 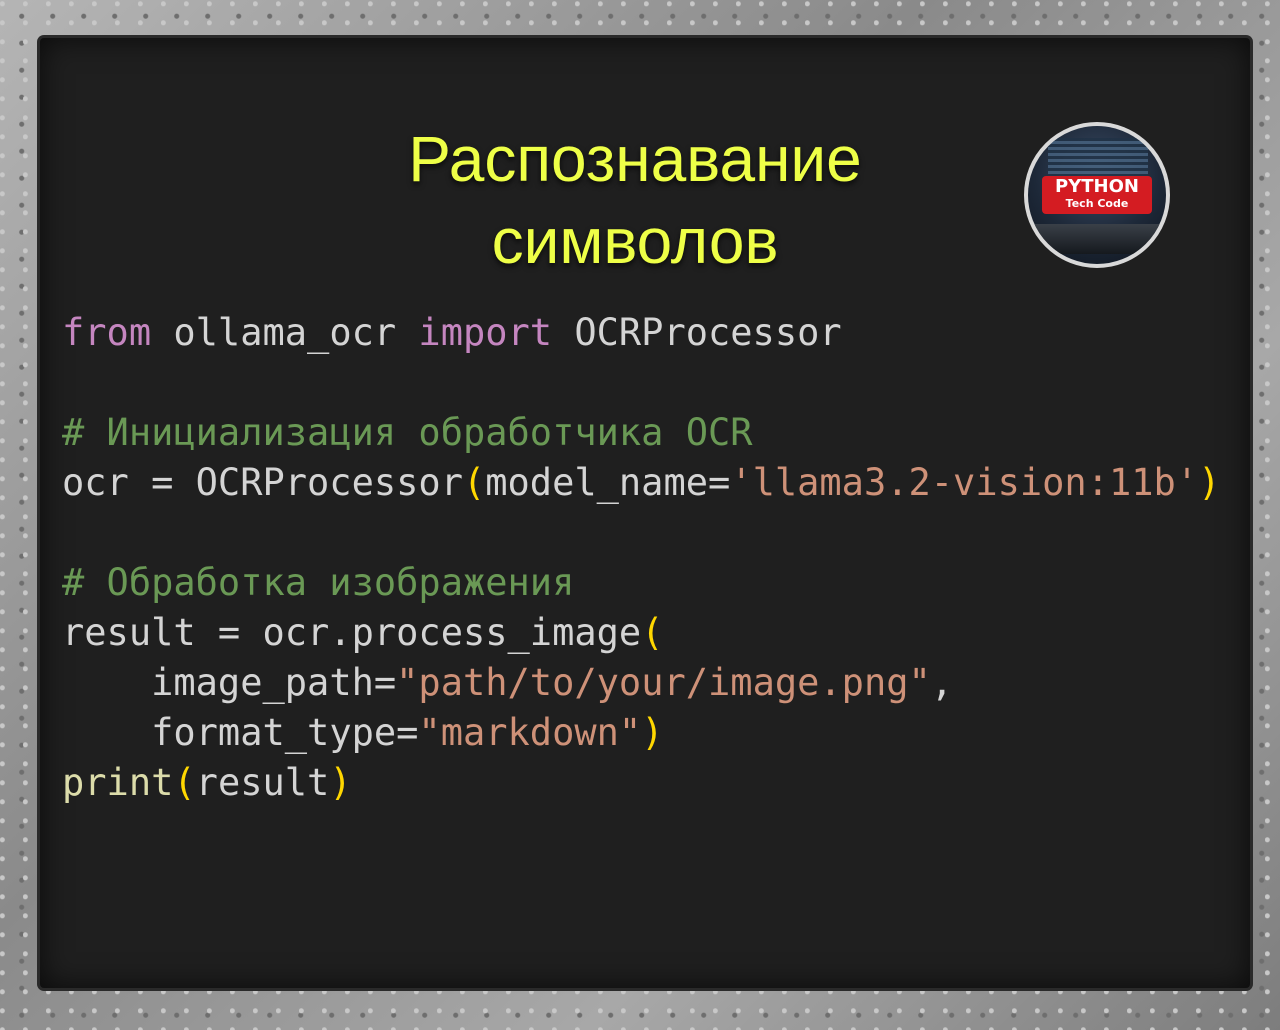 I want to click on keyword-from: from, so click(x=107, y=332).